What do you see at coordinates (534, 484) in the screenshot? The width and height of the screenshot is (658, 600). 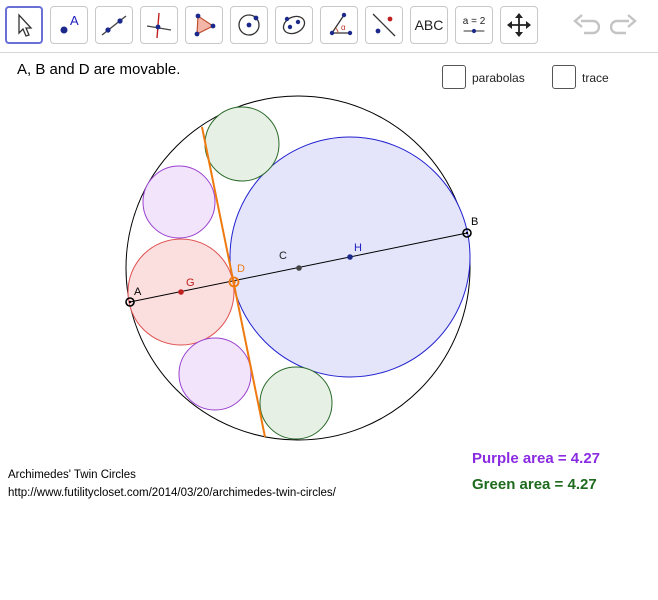 I see `green-area-text: Green area = 4.27` at bounding box center [534, 484].